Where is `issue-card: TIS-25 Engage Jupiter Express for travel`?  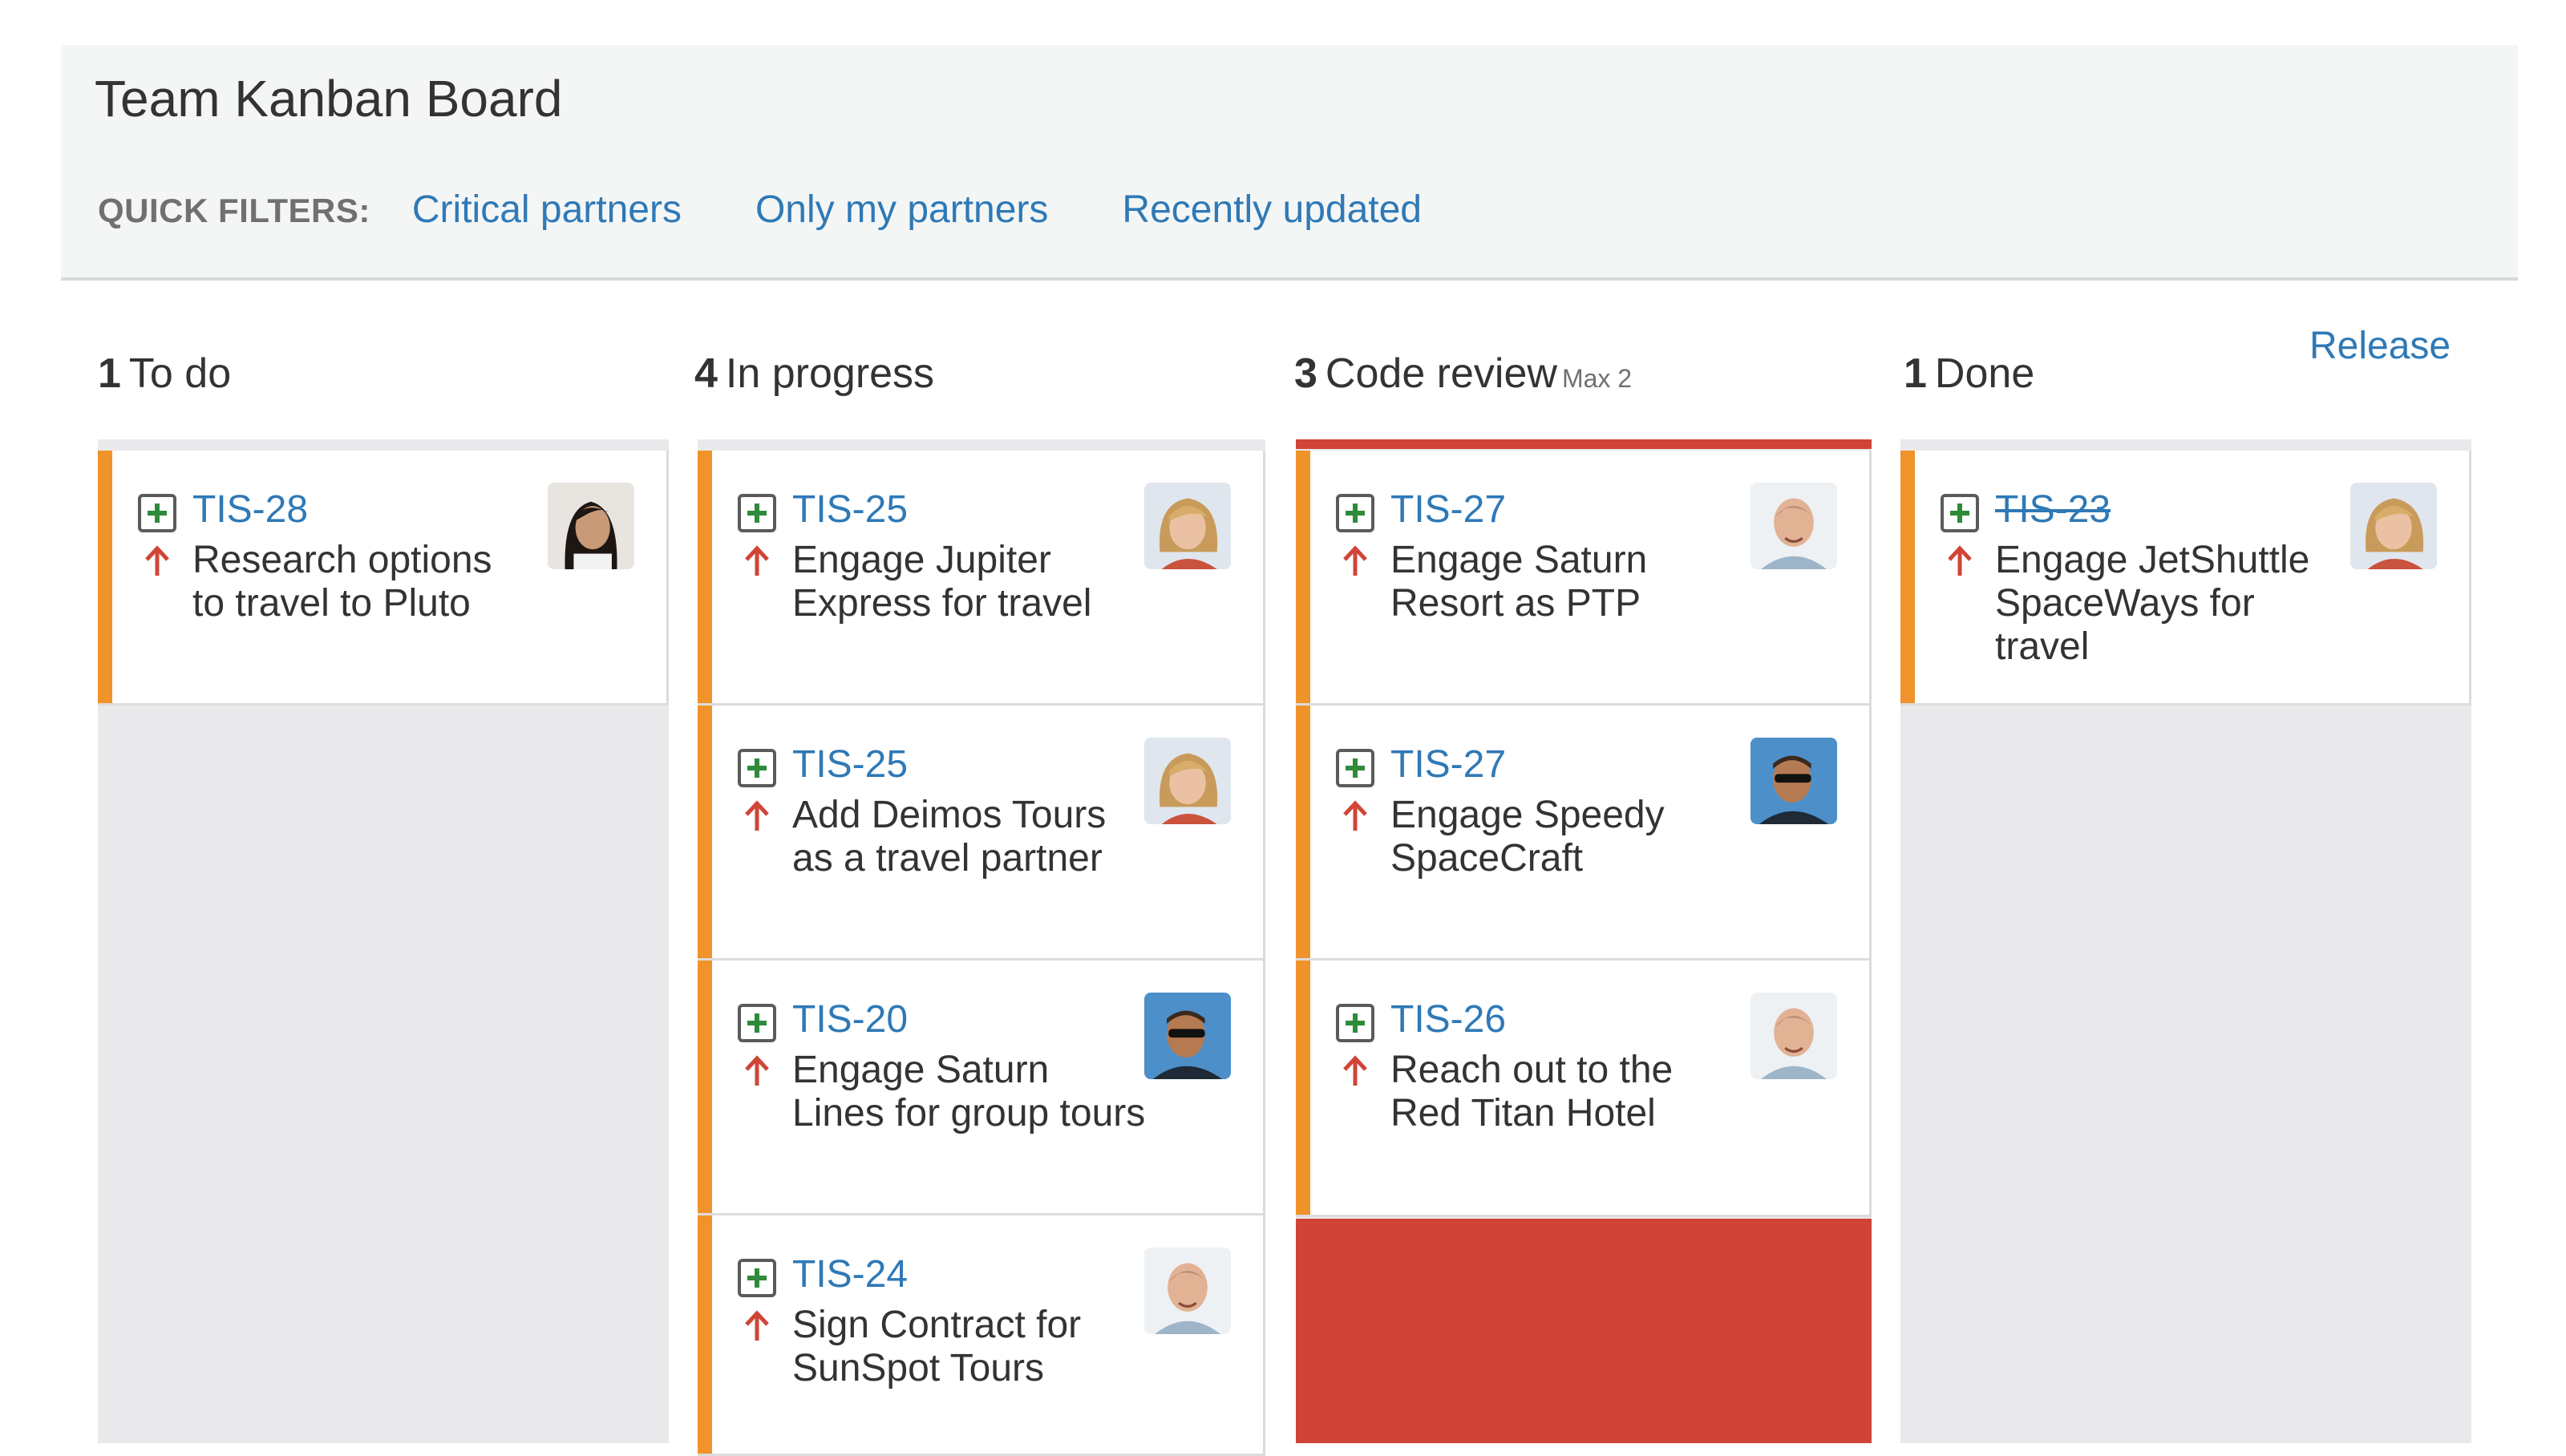
issue-card: TIS-25 Engage Jupiter Express for travel is located at coordinates (981, 578).